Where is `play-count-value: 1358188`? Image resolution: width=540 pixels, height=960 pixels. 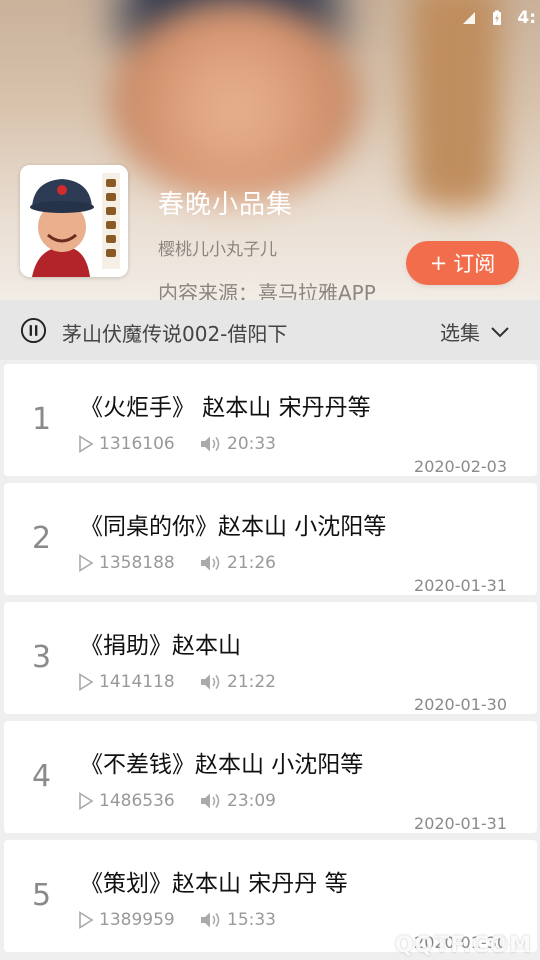 play-count-value: 1358188 is located at coordinates (137, 563).